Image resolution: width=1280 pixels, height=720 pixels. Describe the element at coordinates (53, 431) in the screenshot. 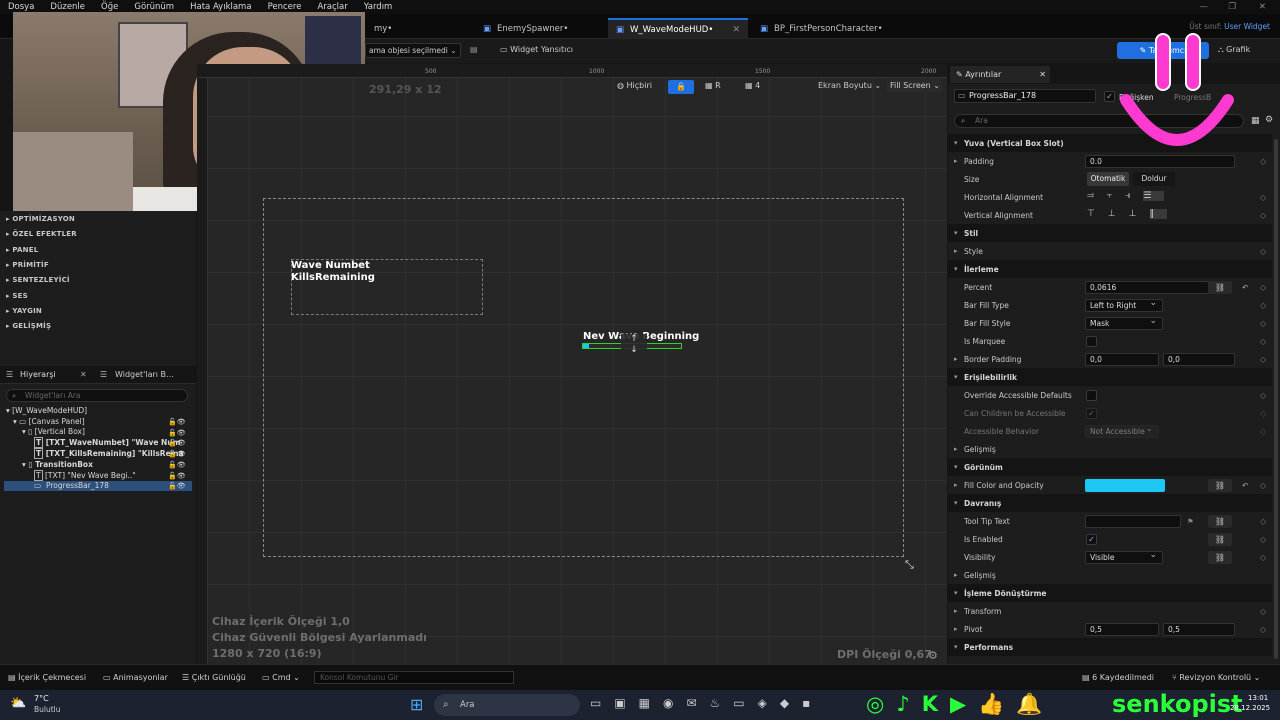

I see `tree-item: ▾ ▯ [Vertical Box]` at that location.